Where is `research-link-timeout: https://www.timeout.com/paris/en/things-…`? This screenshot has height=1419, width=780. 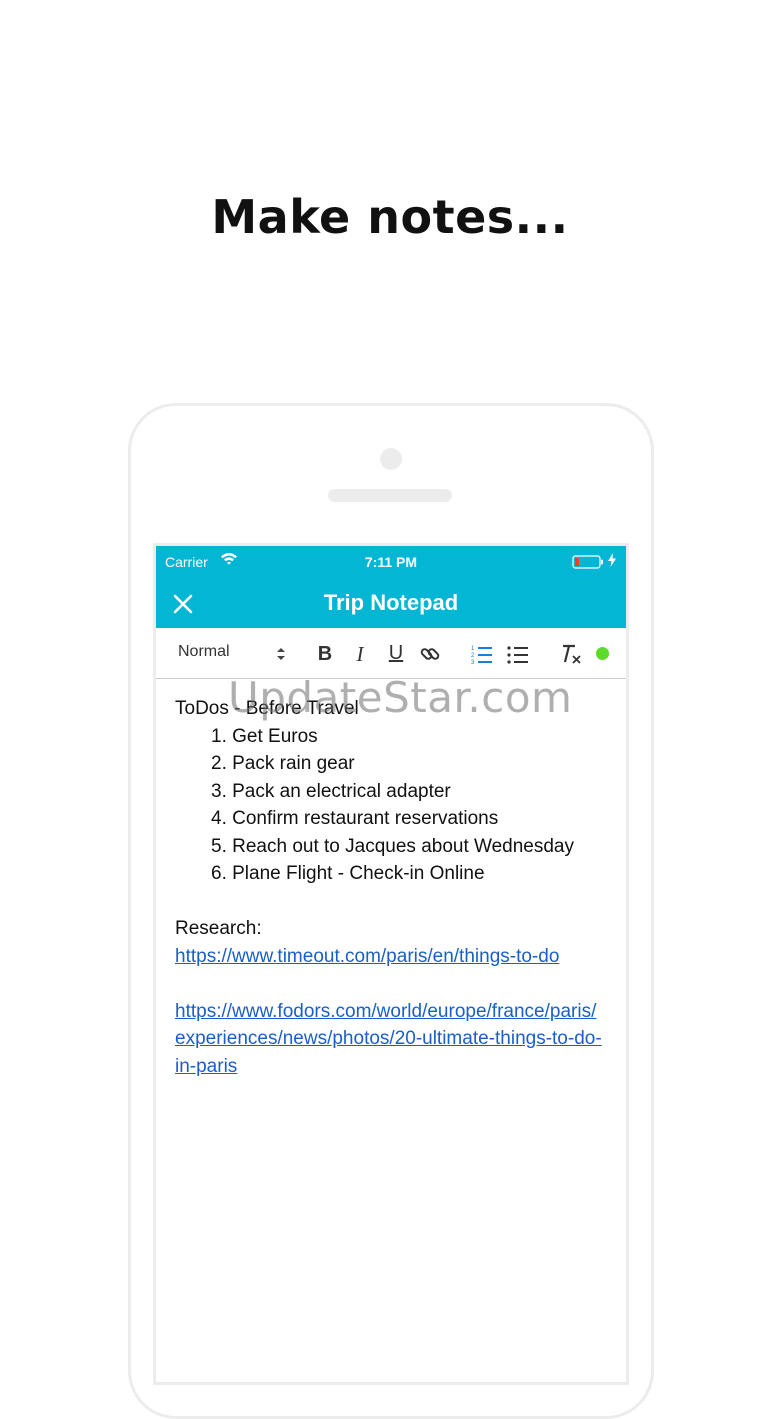
research-link-timeout: https://www.timeout.com/paris/en/things-… is located at coordinates (367, 956).